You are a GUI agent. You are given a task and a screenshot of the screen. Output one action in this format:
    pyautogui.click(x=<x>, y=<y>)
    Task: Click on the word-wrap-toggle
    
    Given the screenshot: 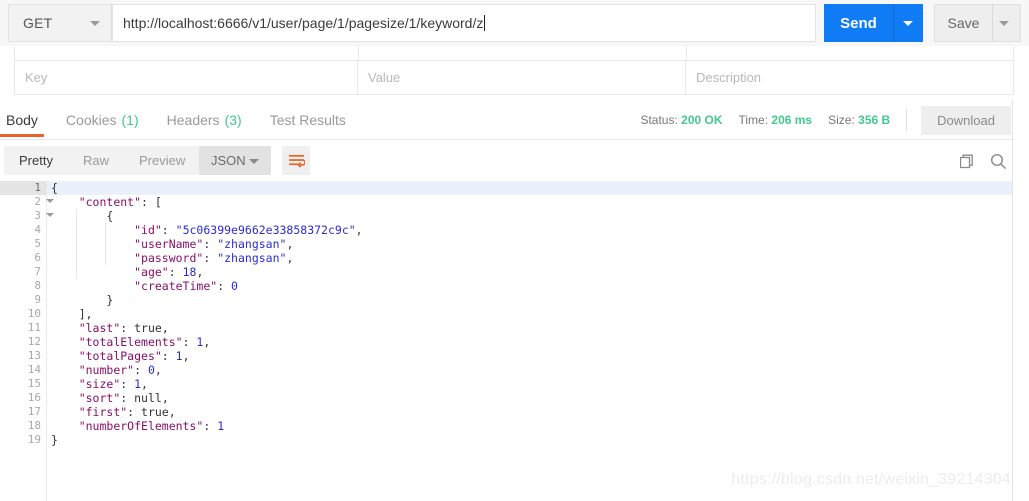 What is the action you would take?
    pyautogui.click(x=296, y=160)
    